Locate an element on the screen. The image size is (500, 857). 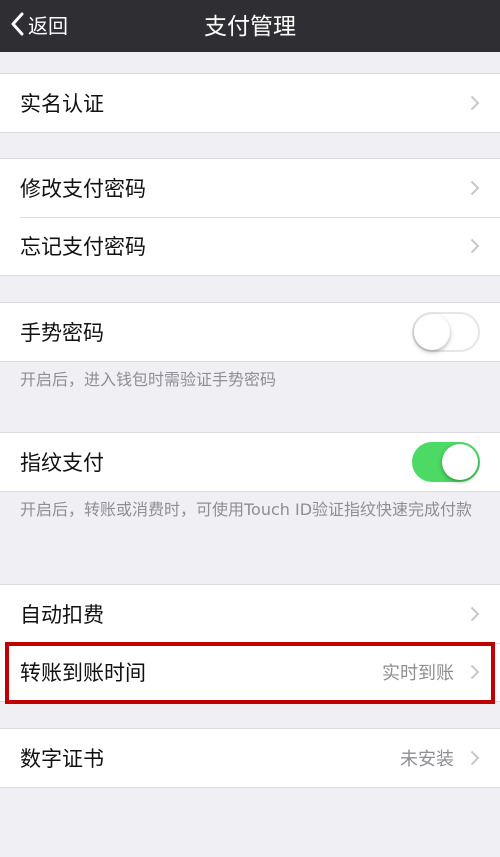
cert-label: 数字证书 is located at coordinates (62, 759).